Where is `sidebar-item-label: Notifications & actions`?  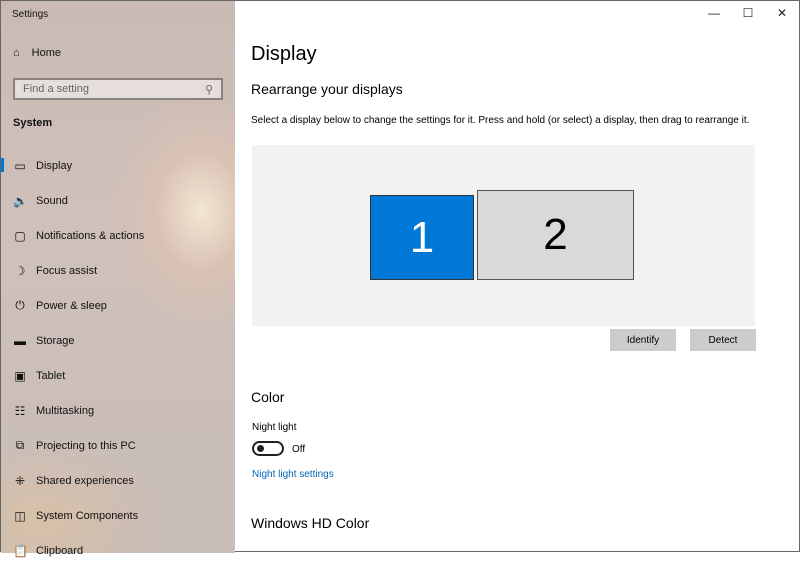 sidebar-item-label: Notifications & actions is located at coordinates (90, 235).